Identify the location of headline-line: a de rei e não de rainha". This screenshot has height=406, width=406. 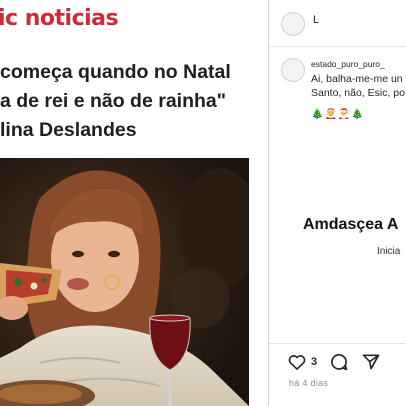
(113, 101).